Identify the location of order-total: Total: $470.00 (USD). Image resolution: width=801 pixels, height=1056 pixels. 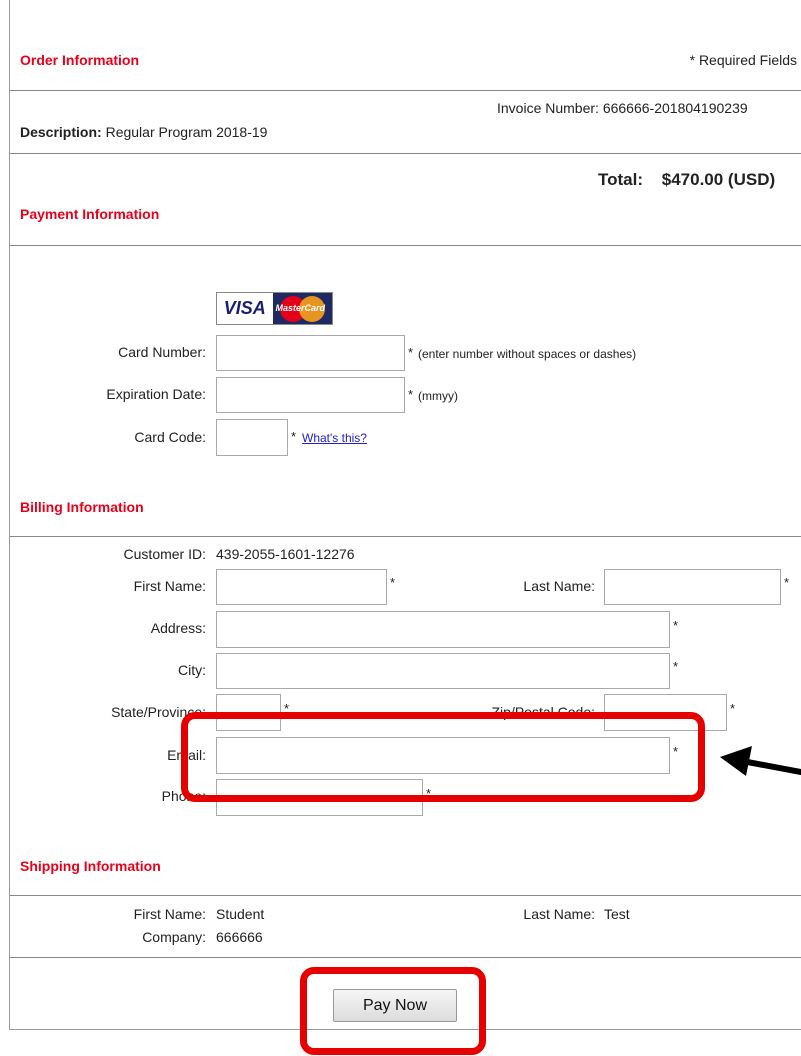
(686, 180).